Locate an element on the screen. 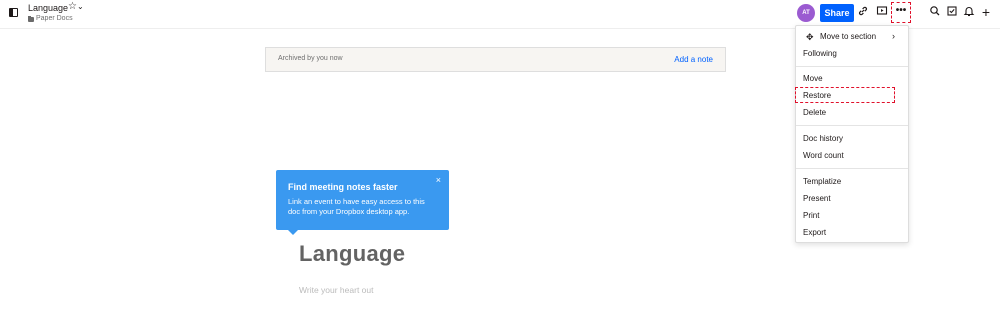 This screenshot has width=1000, height=309. checklist-icon is located at coordinates (952, 12).